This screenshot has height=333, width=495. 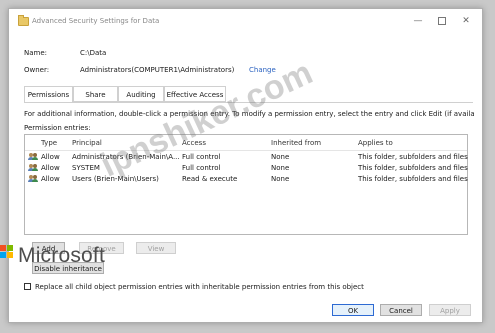 I want to click on replace-child-permissions-checkbox, so click(x=27, y=286).